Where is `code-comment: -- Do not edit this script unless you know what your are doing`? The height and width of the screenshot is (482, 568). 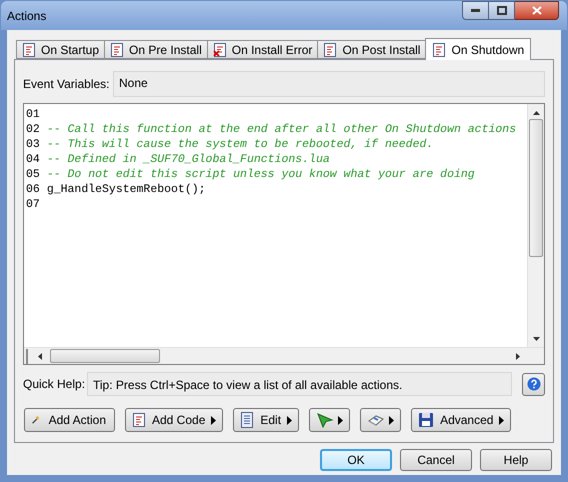
code-comment: -- Do not edit this script unless you know what your are doing is located at coordinates (260, 174).